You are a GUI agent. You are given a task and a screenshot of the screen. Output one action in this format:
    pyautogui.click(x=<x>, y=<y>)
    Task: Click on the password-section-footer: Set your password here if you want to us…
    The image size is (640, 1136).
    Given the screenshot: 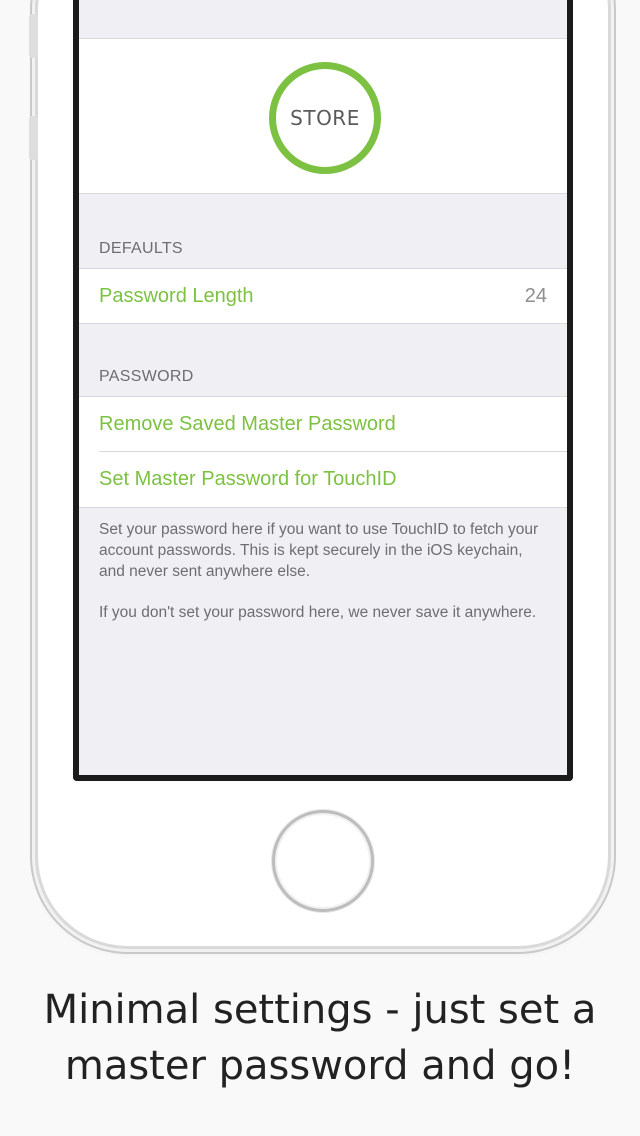 What is the action you would take?
    pyautogui.click(x=323, y=565)
    